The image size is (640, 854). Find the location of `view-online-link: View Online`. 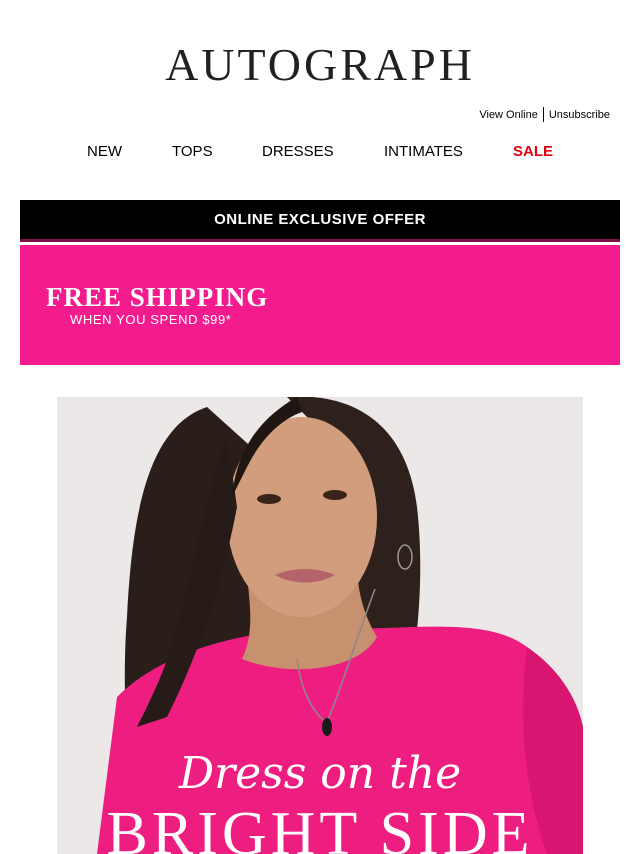

view-online-link: View Online is located at coordinates (508, 115).